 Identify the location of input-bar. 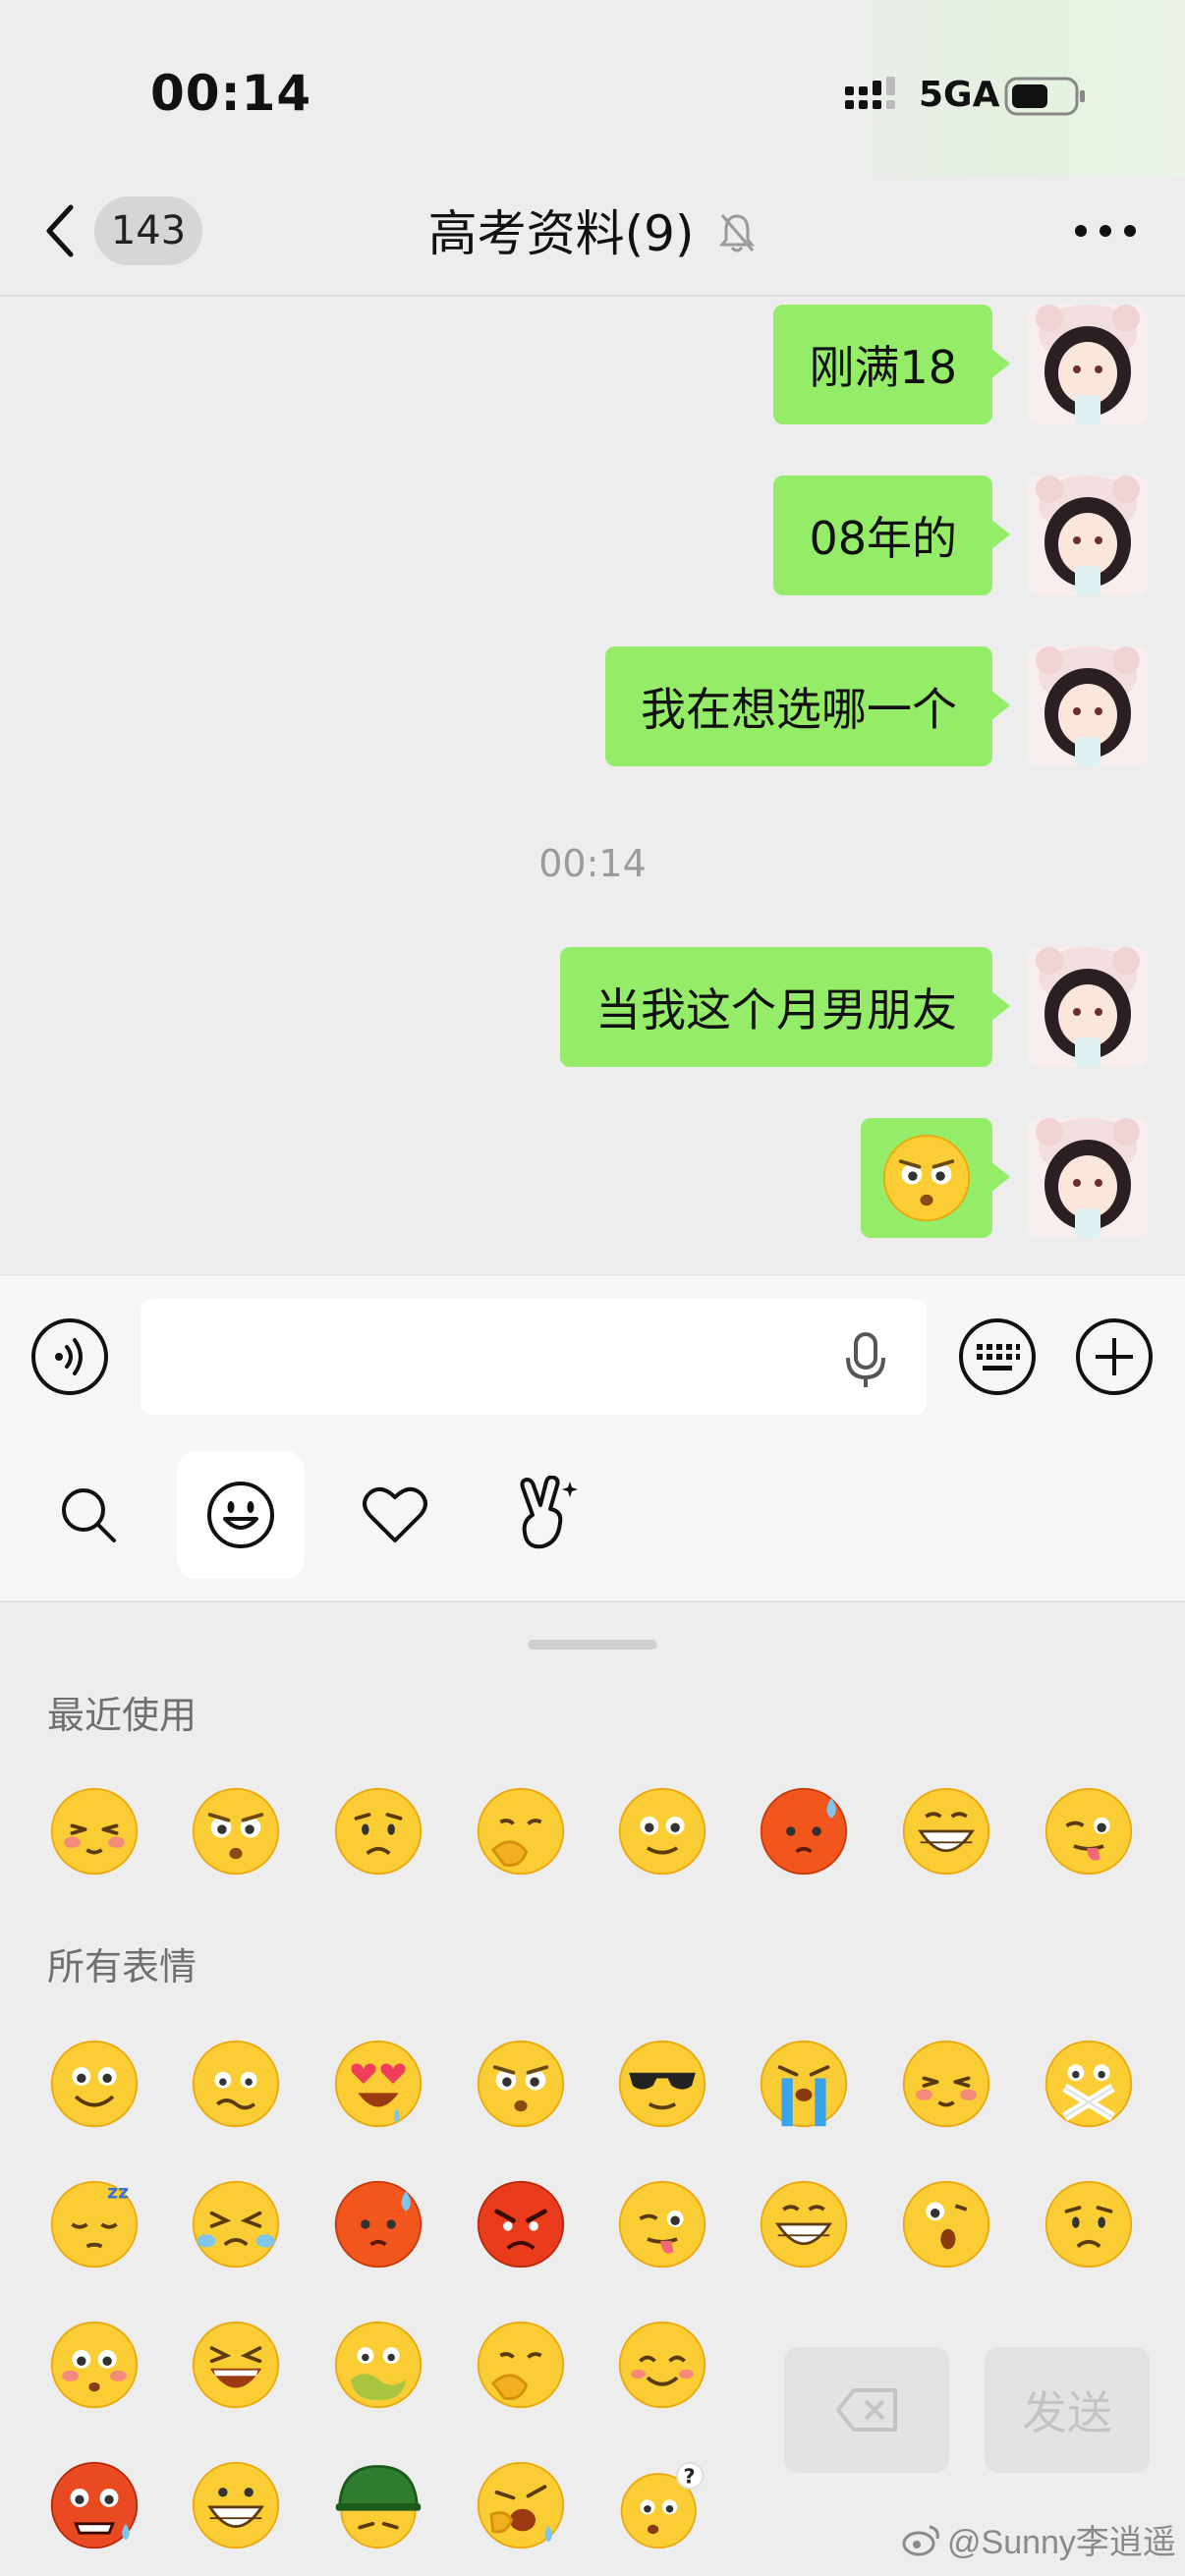
(592, 1353).